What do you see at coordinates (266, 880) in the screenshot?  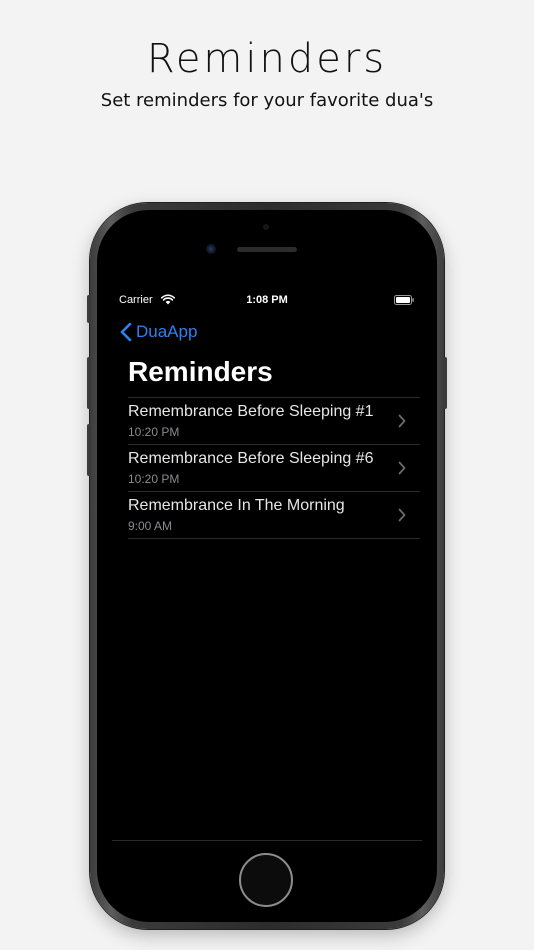 I see `home-button` at bounding box center [266, 880].